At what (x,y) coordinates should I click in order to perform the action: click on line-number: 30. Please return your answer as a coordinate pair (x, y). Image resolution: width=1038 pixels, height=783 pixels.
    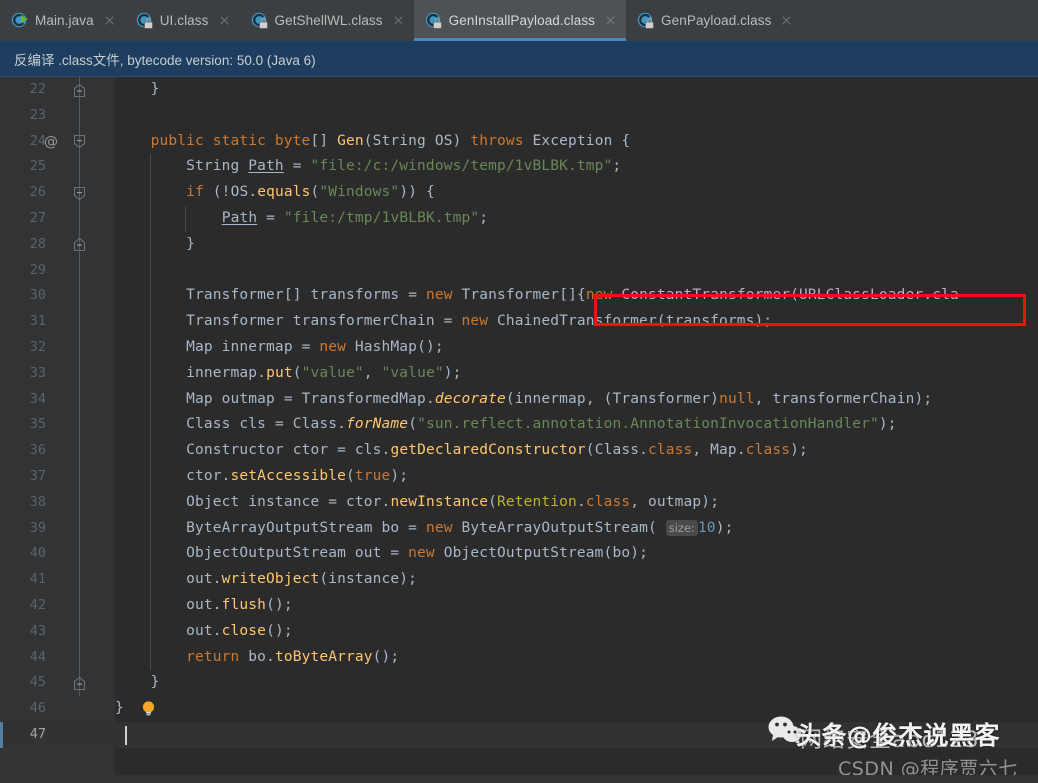
    Looking at the image, I should click on (37, 295).